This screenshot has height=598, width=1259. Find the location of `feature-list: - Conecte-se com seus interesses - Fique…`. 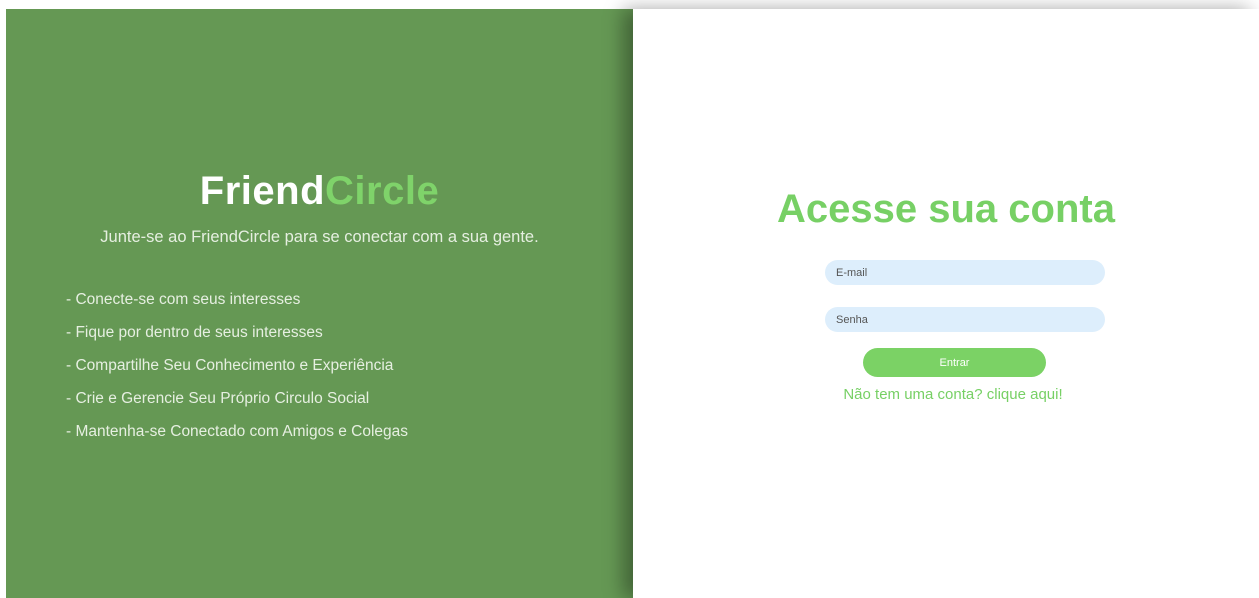

feature-list: - Conecte-se com seus interesses - Fique… is located at coordinates (237, 371).